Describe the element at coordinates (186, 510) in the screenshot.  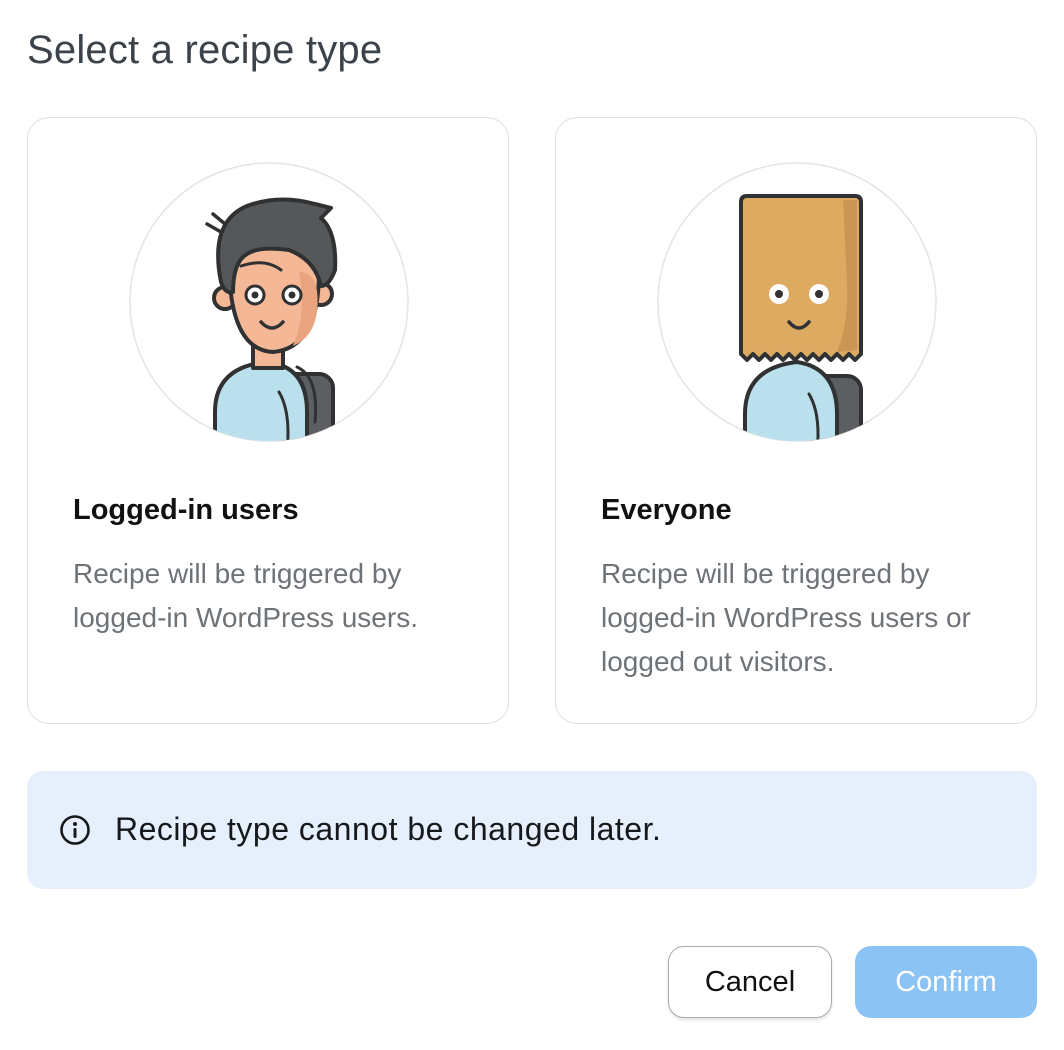
I see `option-title: Logged-in users` at that location.